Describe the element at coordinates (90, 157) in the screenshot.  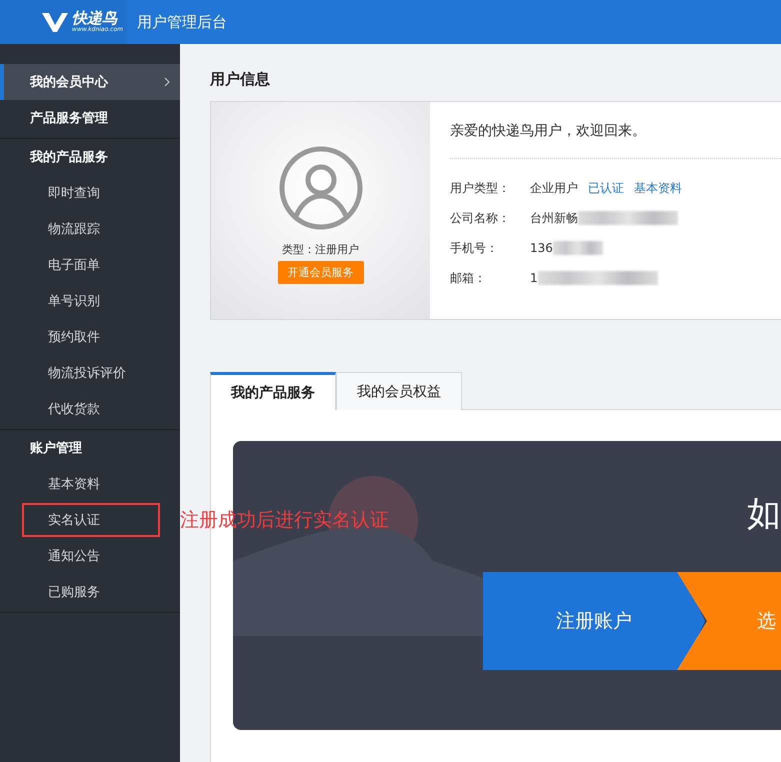
I see `sidebar-item: 我的产品服务` at that location.